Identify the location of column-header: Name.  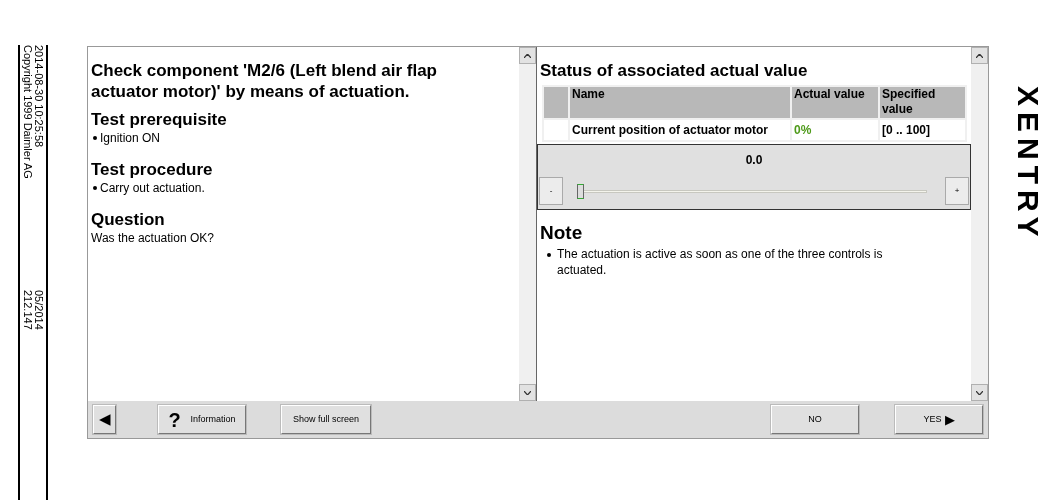
(680, 102).